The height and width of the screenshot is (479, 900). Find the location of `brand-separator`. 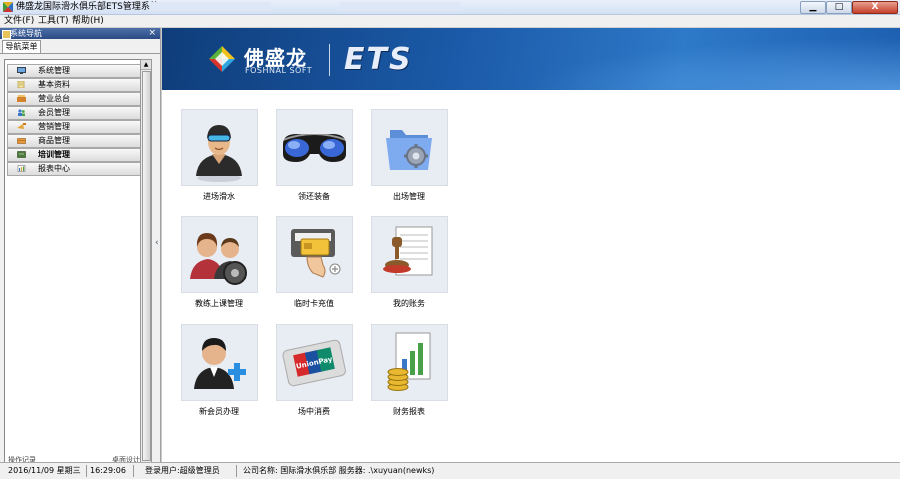

brand-separator is located at coordinates (329, 60).